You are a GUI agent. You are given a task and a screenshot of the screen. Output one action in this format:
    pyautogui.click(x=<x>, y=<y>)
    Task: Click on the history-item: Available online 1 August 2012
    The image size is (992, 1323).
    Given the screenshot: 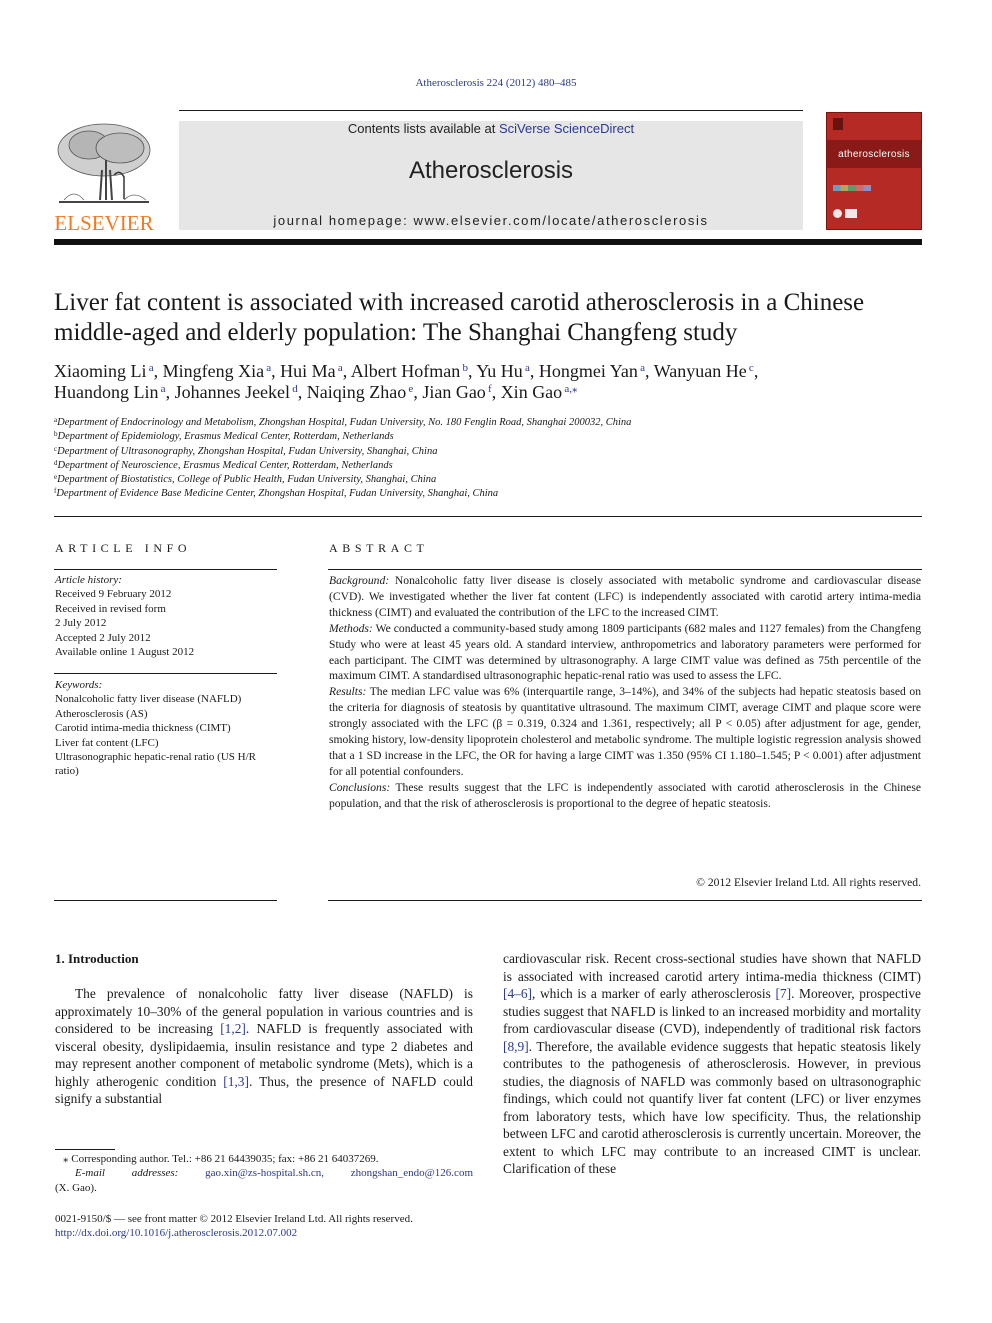 What is the action you would take?
    pyautogui.click(x=125, y=652)
    